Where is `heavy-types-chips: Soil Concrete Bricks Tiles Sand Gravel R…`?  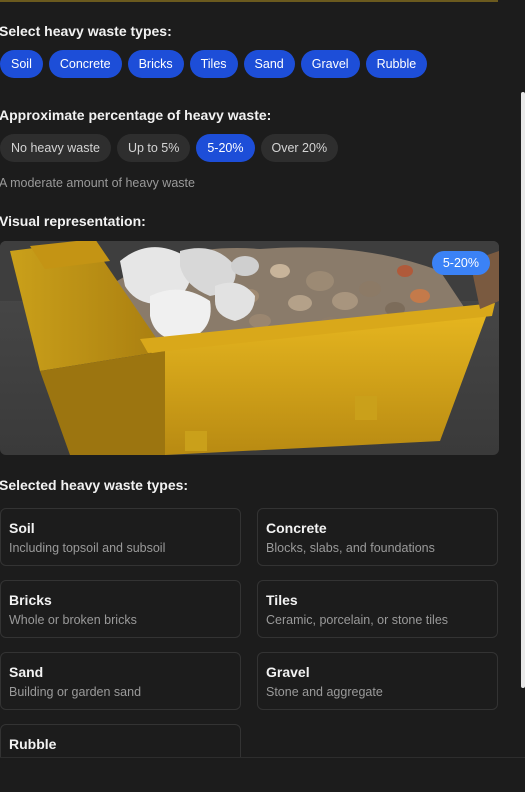
heavy-types-chips: Soil Concrete Bricks Tiles Sand Gravel R… is located at coordinates (214, 64).